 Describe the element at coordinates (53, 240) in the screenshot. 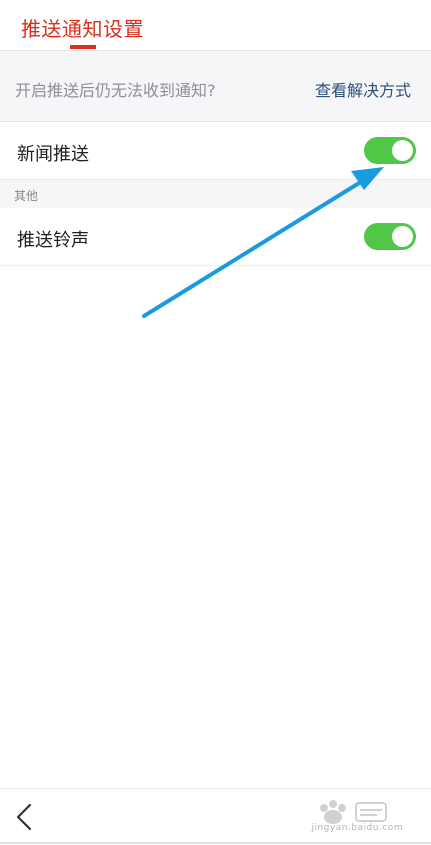

I see `setting-label: 推送铃声` at that location.